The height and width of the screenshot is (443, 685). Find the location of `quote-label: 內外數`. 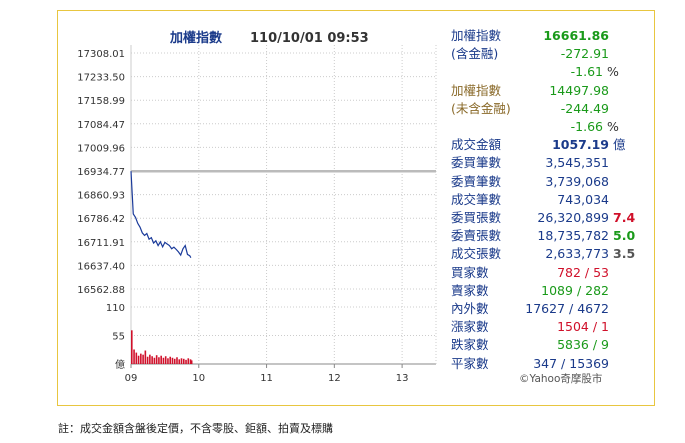

quote-label: 內外數 is located at coordinates (470, 308).